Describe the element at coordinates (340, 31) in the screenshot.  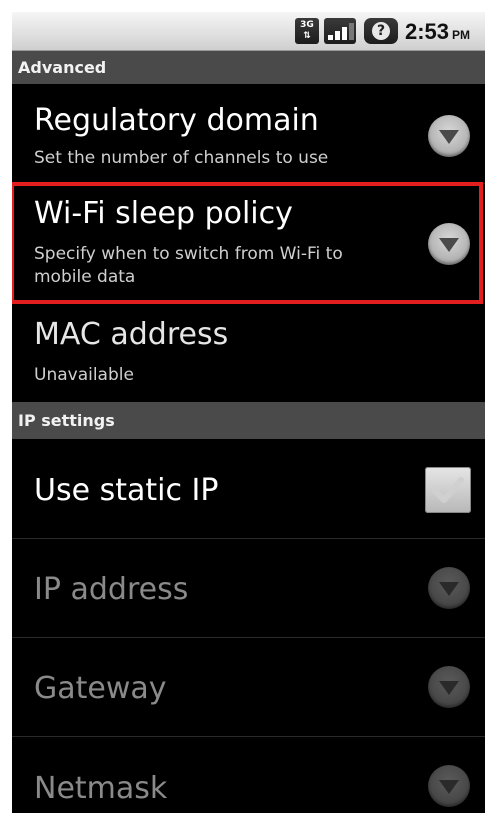
I see `signal-strength-icon` at that location.